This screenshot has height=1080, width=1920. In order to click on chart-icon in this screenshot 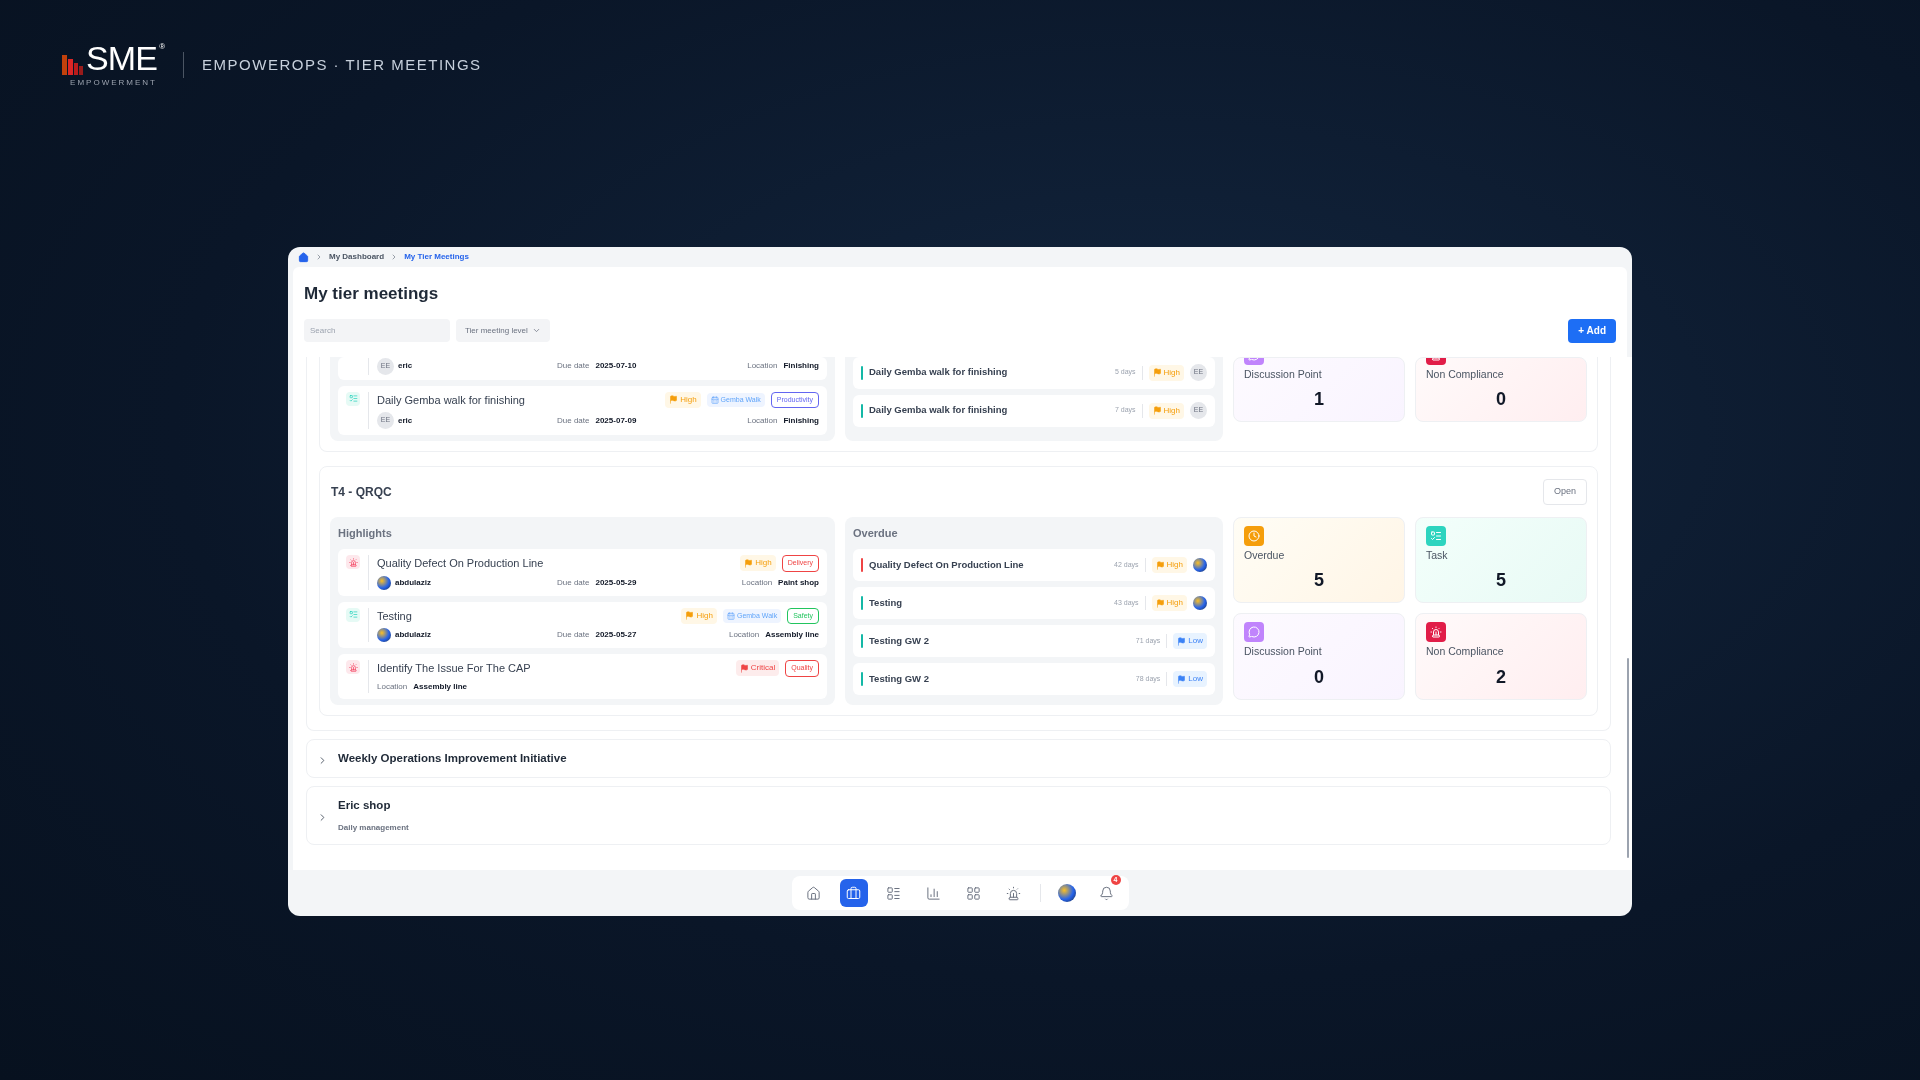, I will do `click(933, 893)`.